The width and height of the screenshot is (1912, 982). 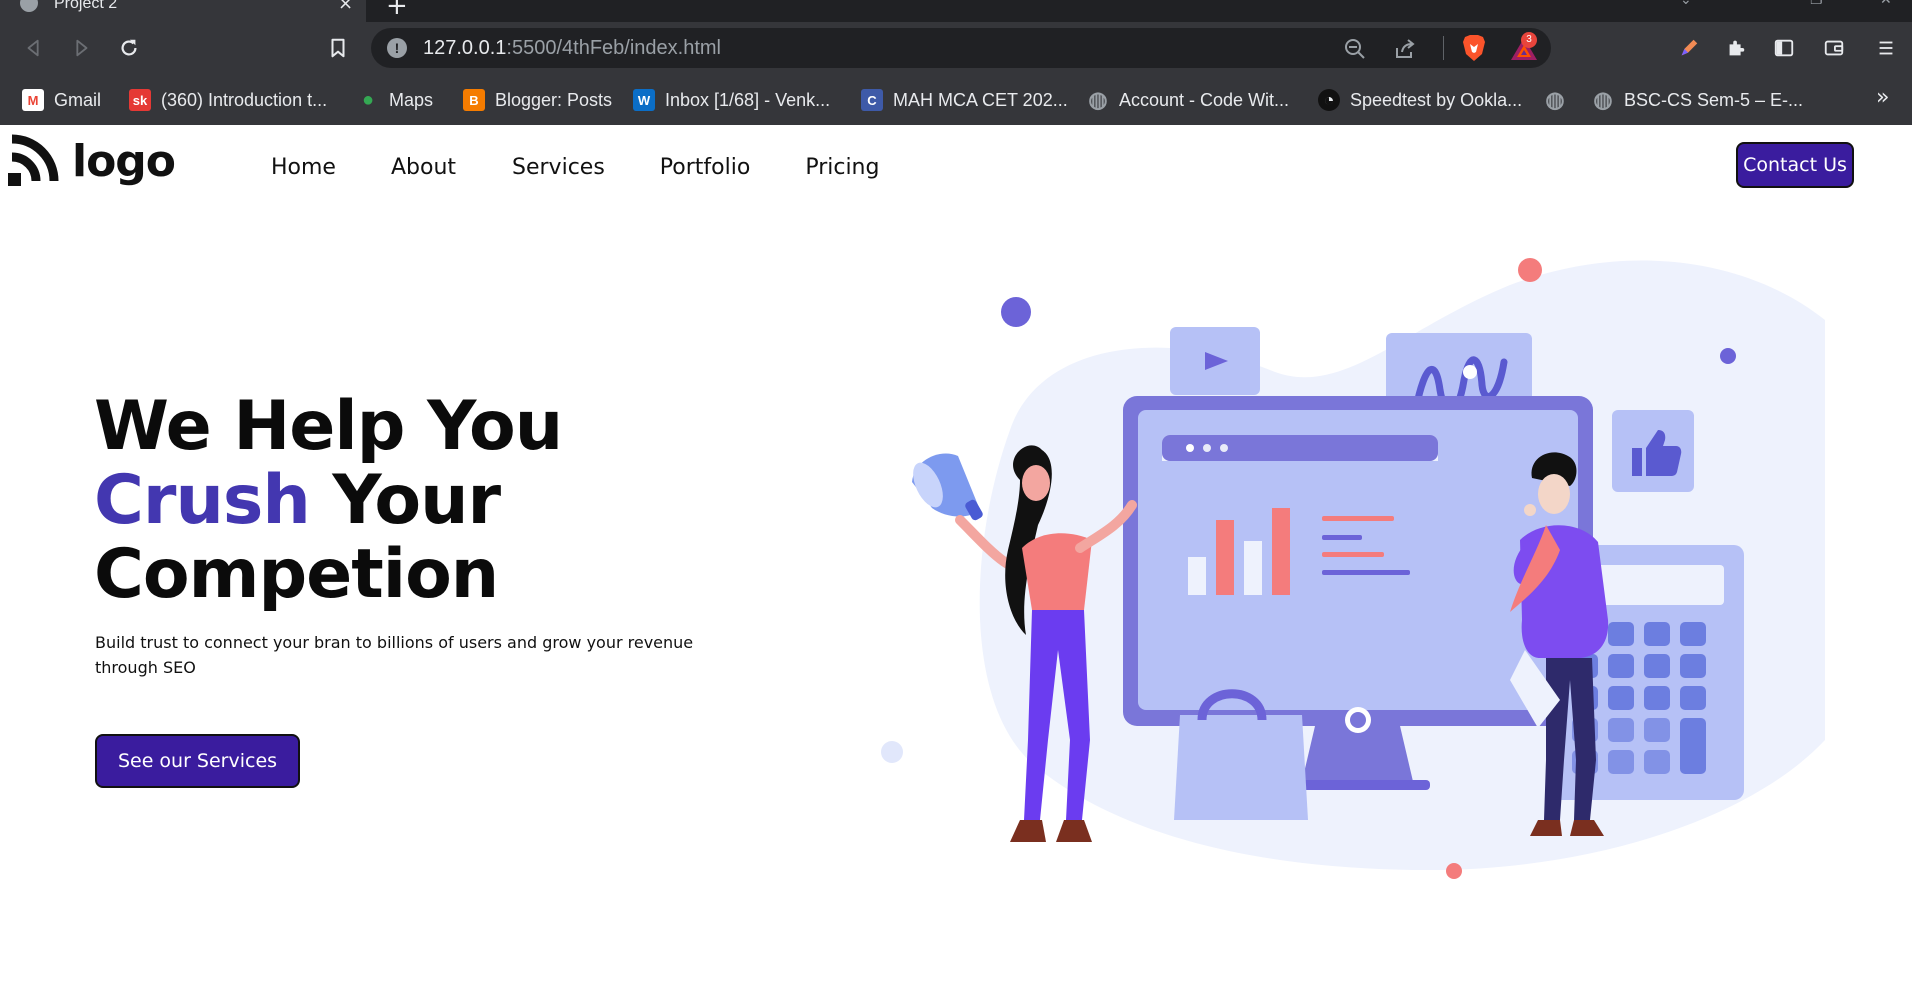 I want to click on brave-shields-icon, so click(x=1474, y=48).